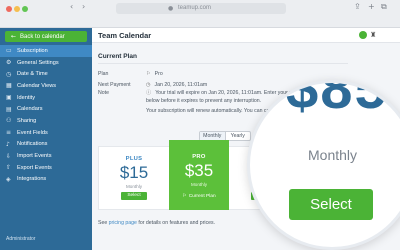 This screenshot has height=250, width=400. What do you see at coordinates (9, 156) in the screenshot?
I see `import-icon: ⇩` at bounding box center [9, 156].